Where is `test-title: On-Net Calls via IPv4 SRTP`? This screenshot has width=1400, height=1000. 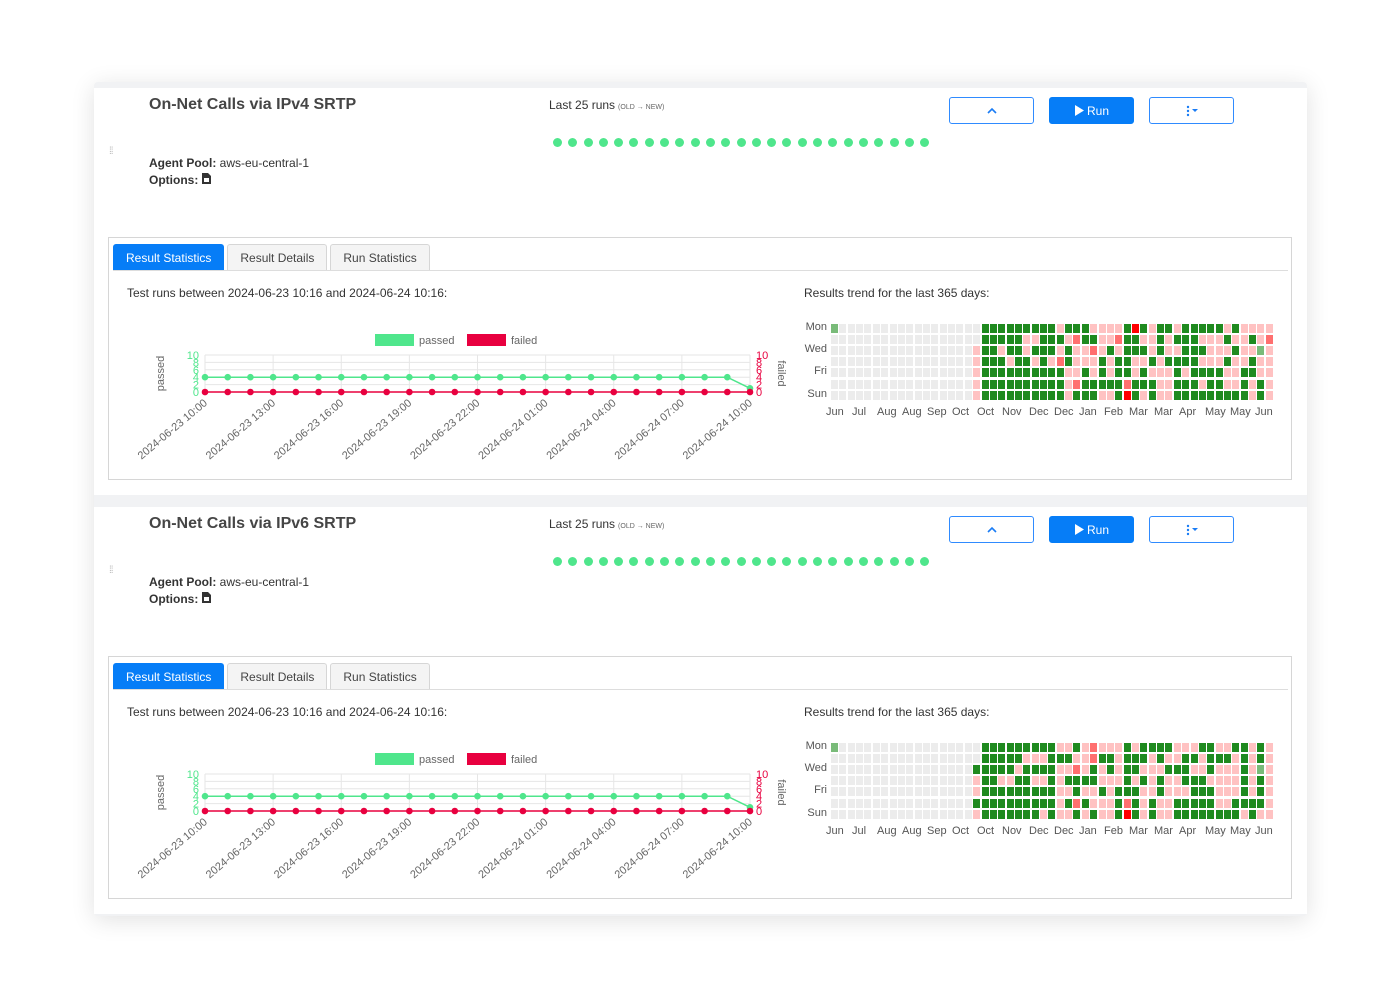 test-title: On-Net Calls via IPv4 SRTP is located at coordinates (252, 105).